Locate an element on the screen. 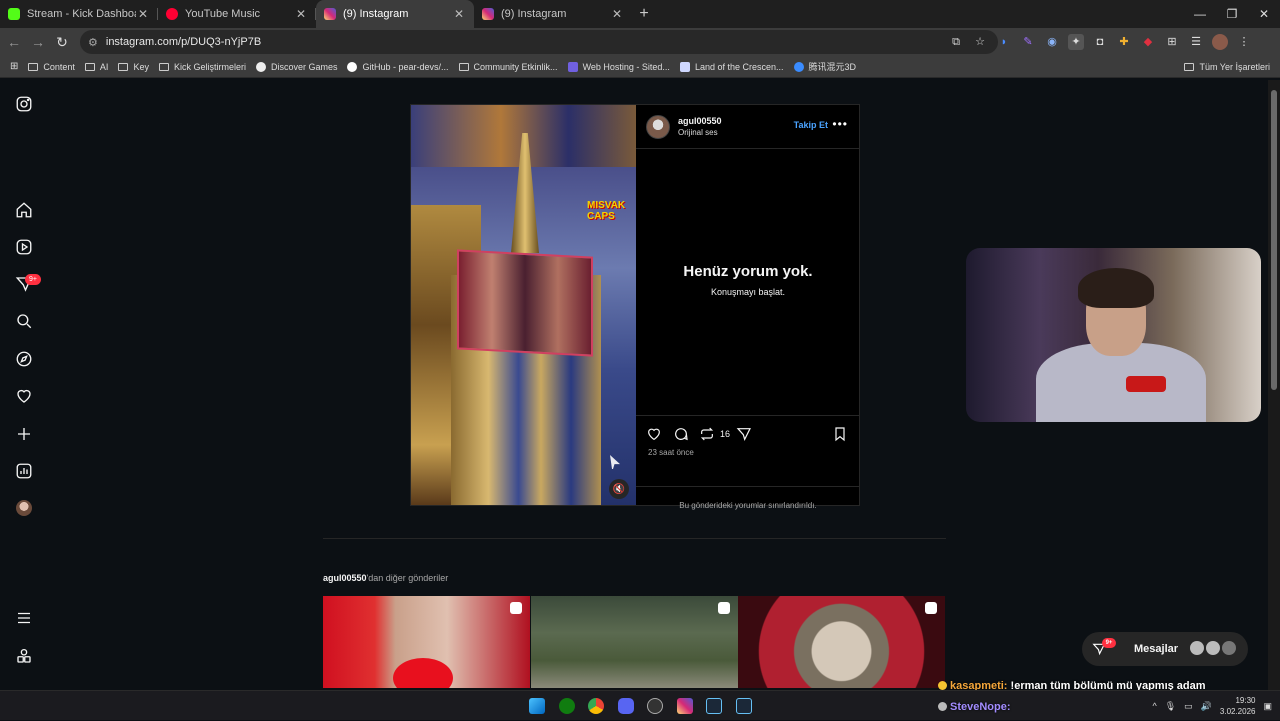 The width and height of the screenshot is (1280, 721). back-icon: ← is located at coordinates (14, 42).